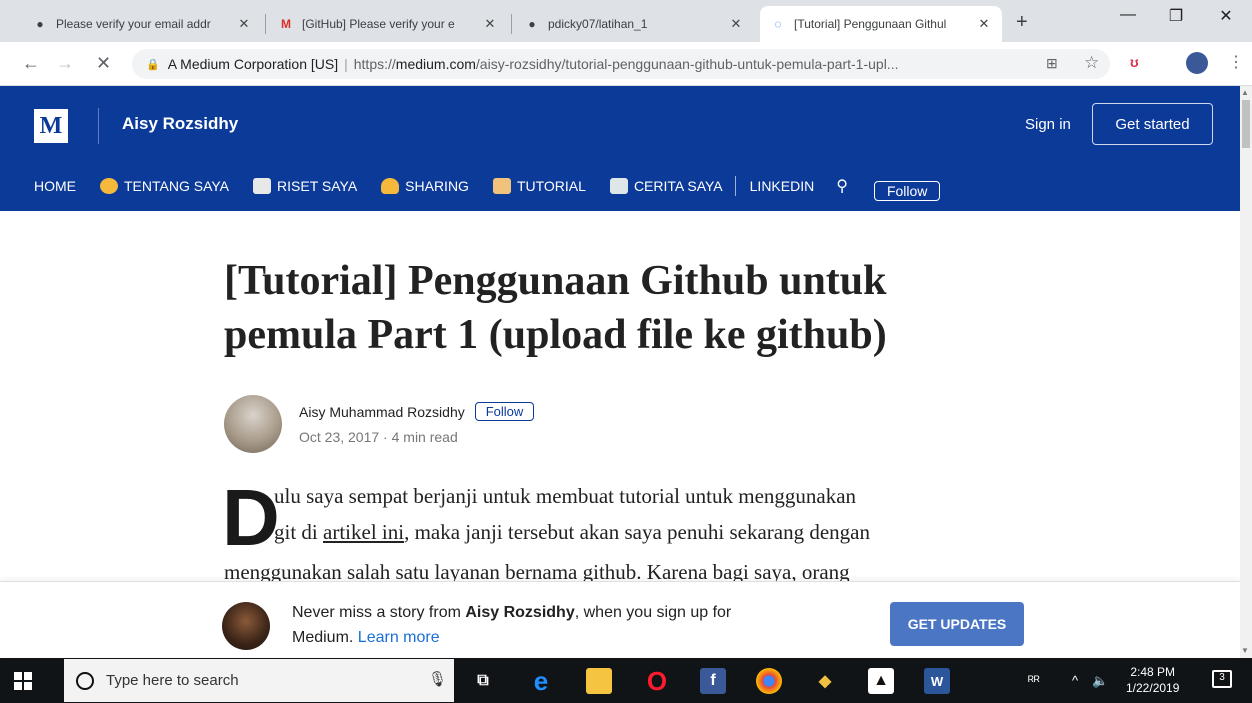 The image size is (1252, 703). Describe the element at coordinates (1134, 62) in the screenshot. I see `pocket-extension-icon: ʊ` at that location.